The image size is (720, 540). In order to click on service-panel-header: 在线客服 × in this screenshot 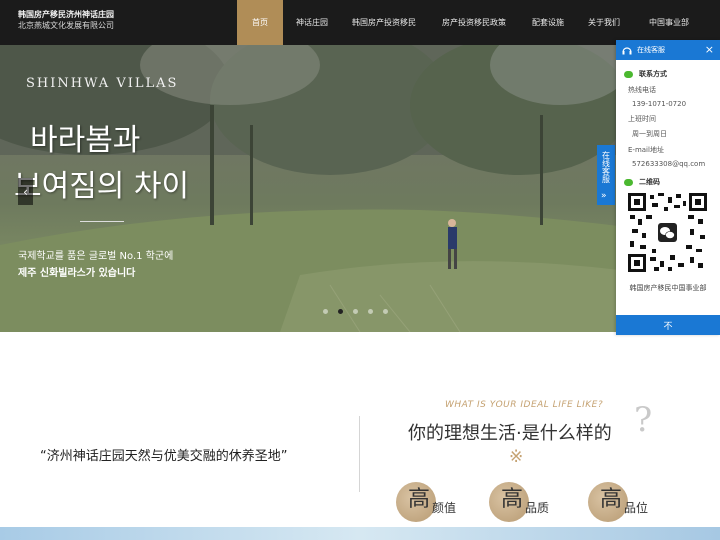, I will do `click(668, 50)`.